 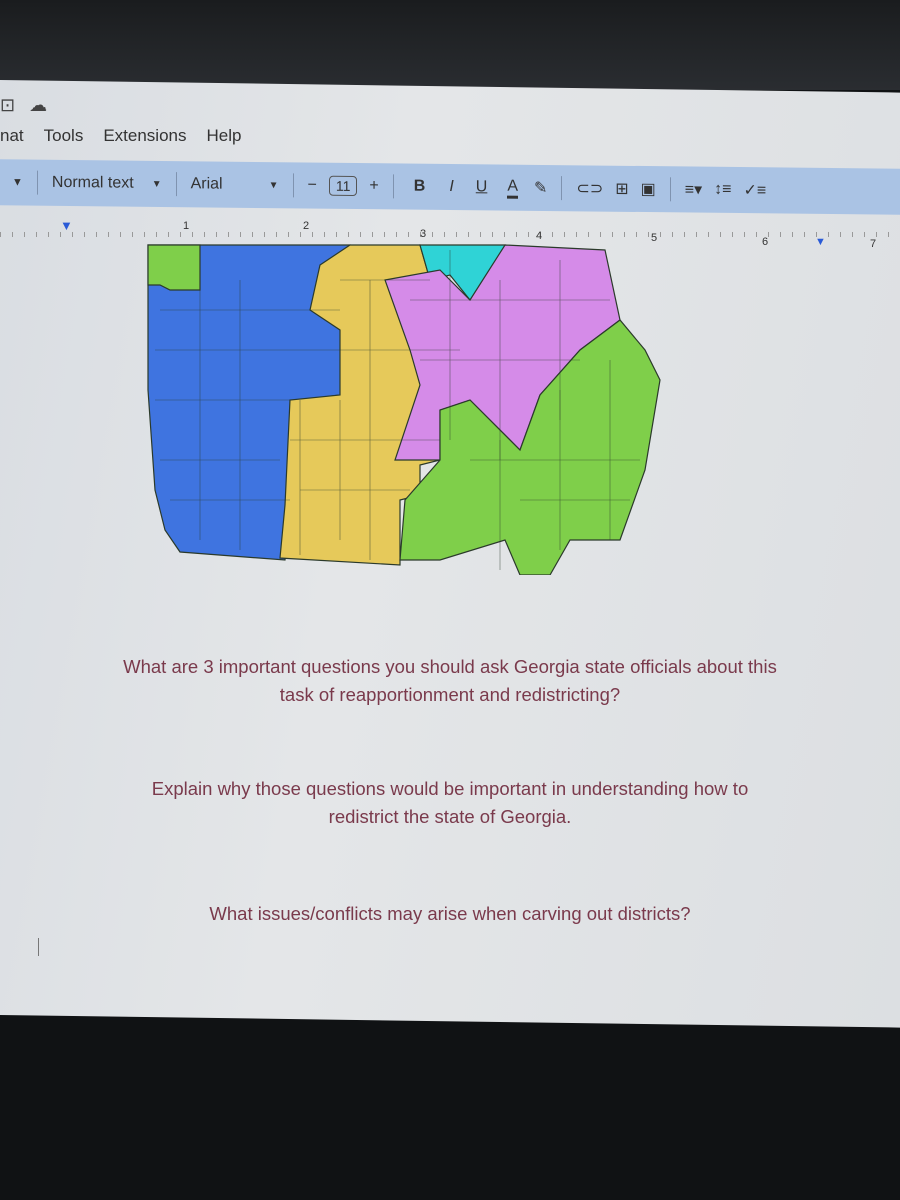 What do you see at coordinates (17, 182) in the screenshot?
I see `zoom-dropdown-arrow-icon: ▼` at bounding box center [17, 182].